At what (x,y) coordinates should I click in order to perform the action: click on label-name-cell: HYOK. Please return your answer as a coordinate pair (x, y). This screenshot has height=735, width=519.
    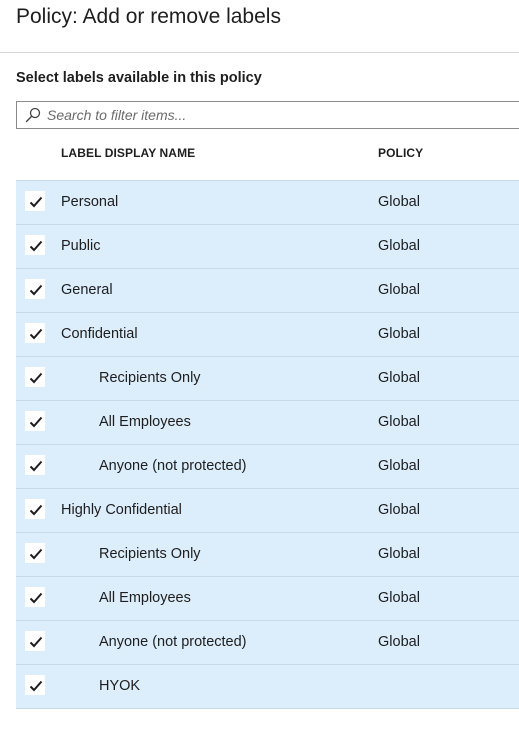
    Looking at the image, I should click on (120, 686).